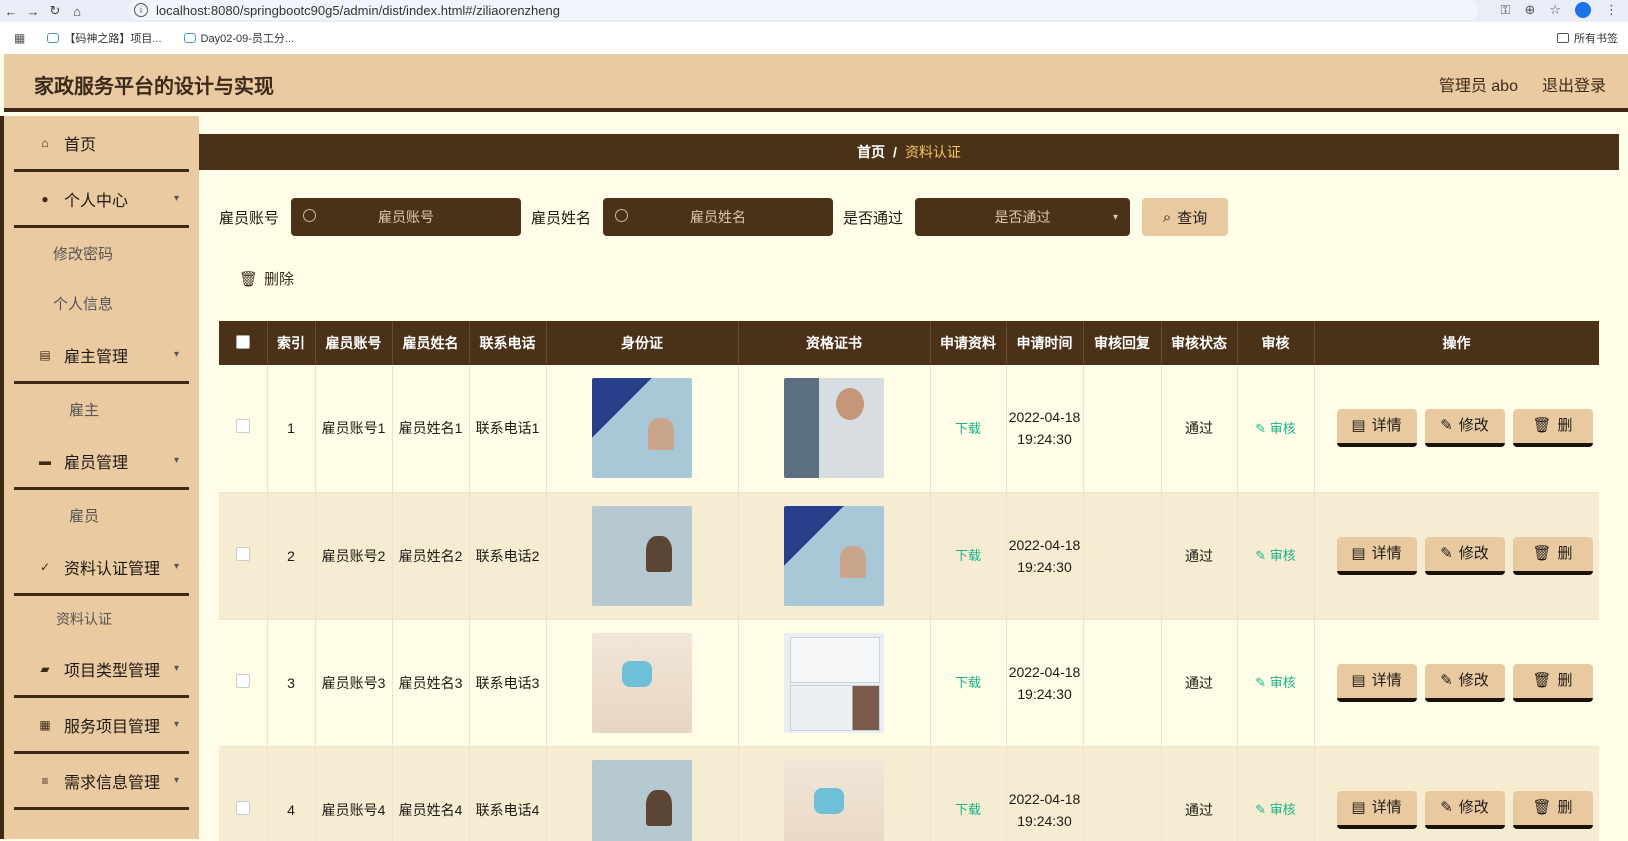 This screenshot has width=1628, height=841. Describe the element at coordinates (33, 11) in the screenshot. I see `forward-icon: →` at that location.